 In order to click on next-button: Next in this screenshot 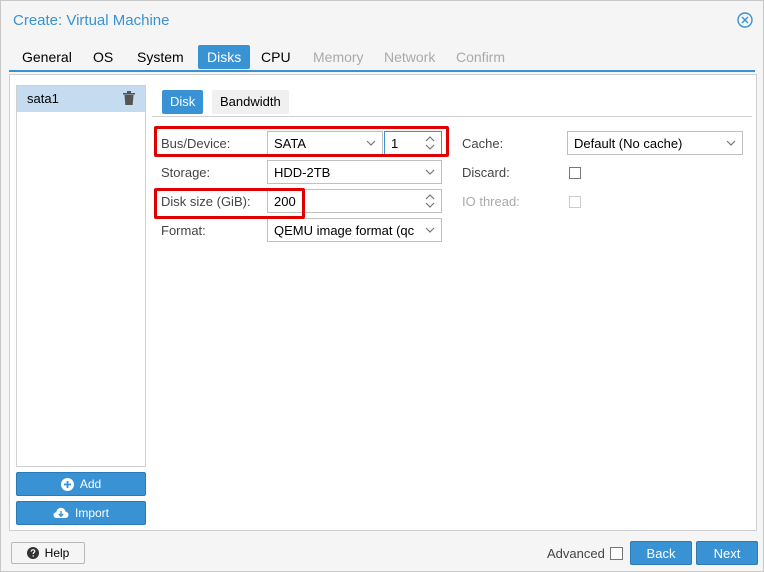, I will do `click(727, 553)`.